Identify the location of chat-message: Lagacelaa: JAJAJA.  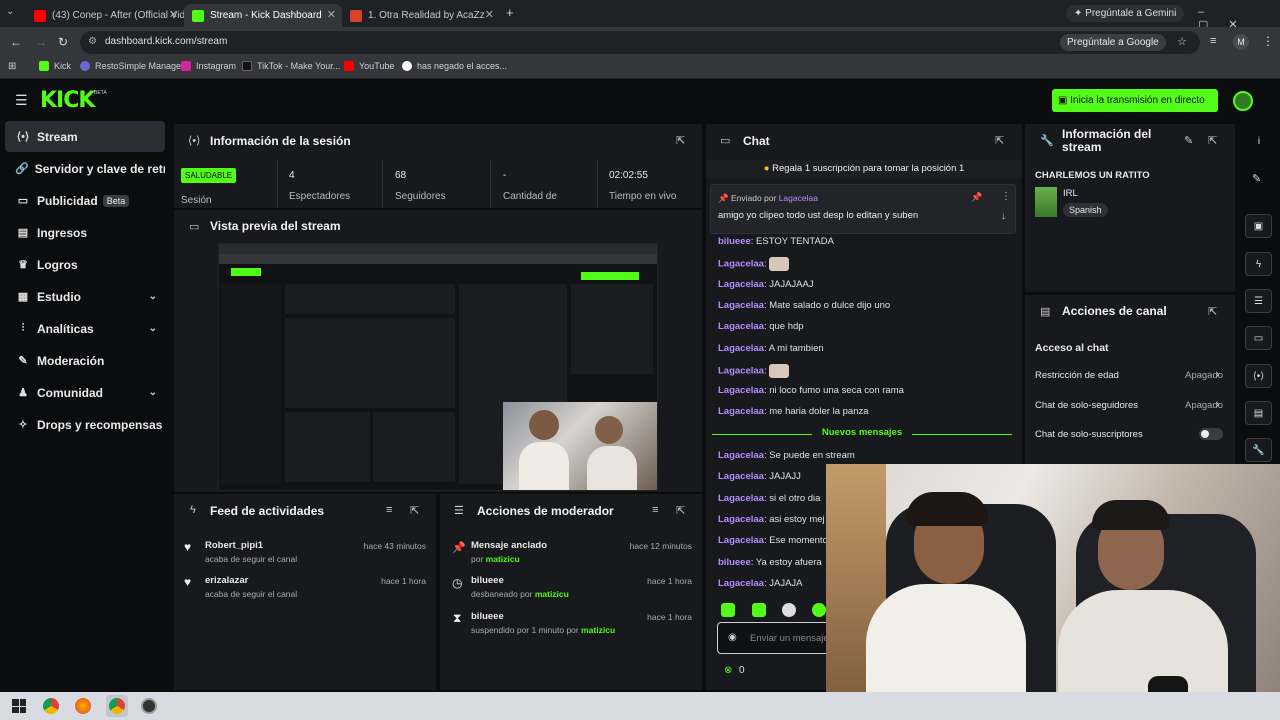
(760, 583).